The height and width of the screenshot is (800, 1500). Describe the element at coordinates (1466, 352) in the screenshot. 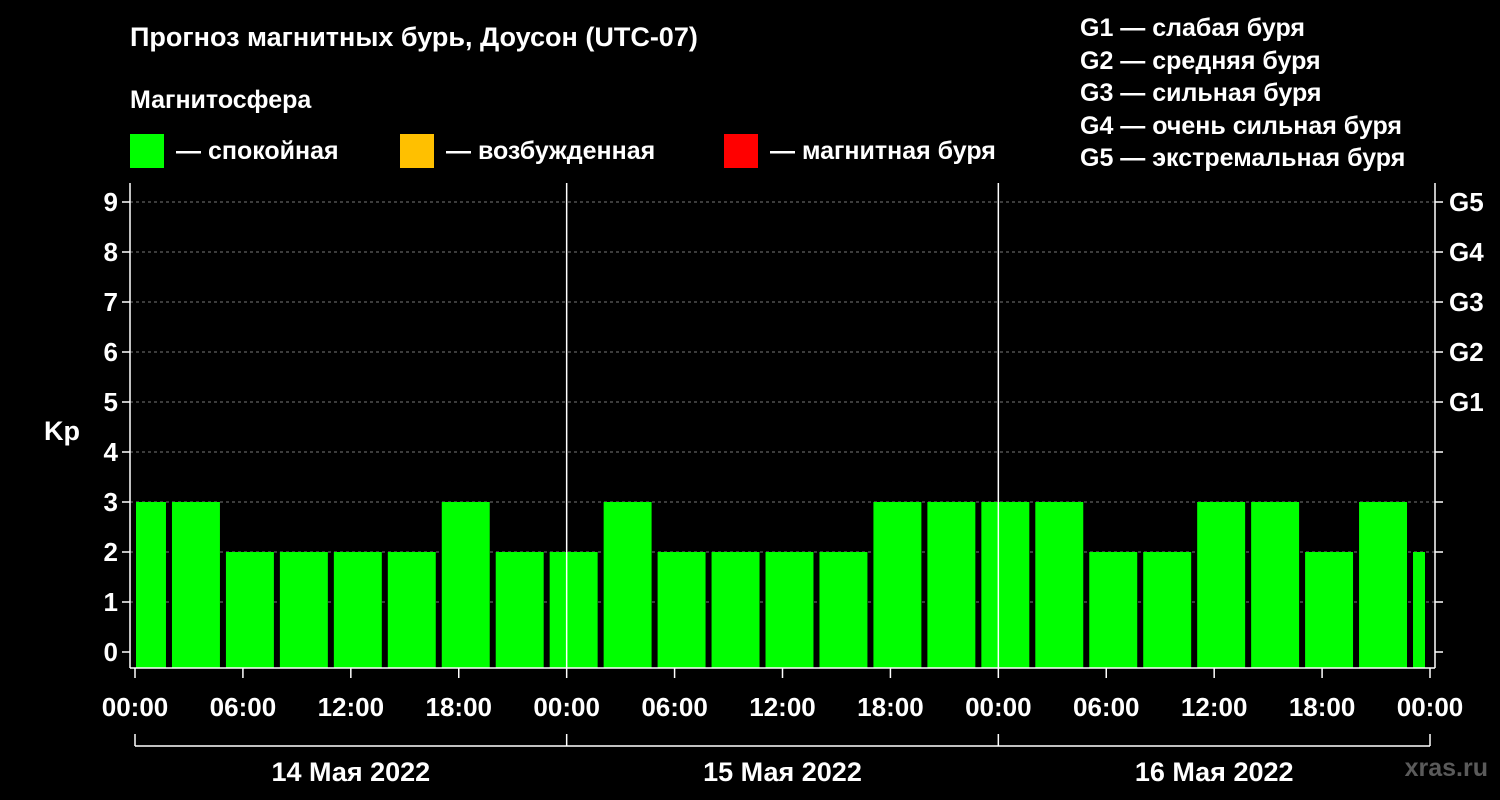

I see `g-level-label: G2` at that location.